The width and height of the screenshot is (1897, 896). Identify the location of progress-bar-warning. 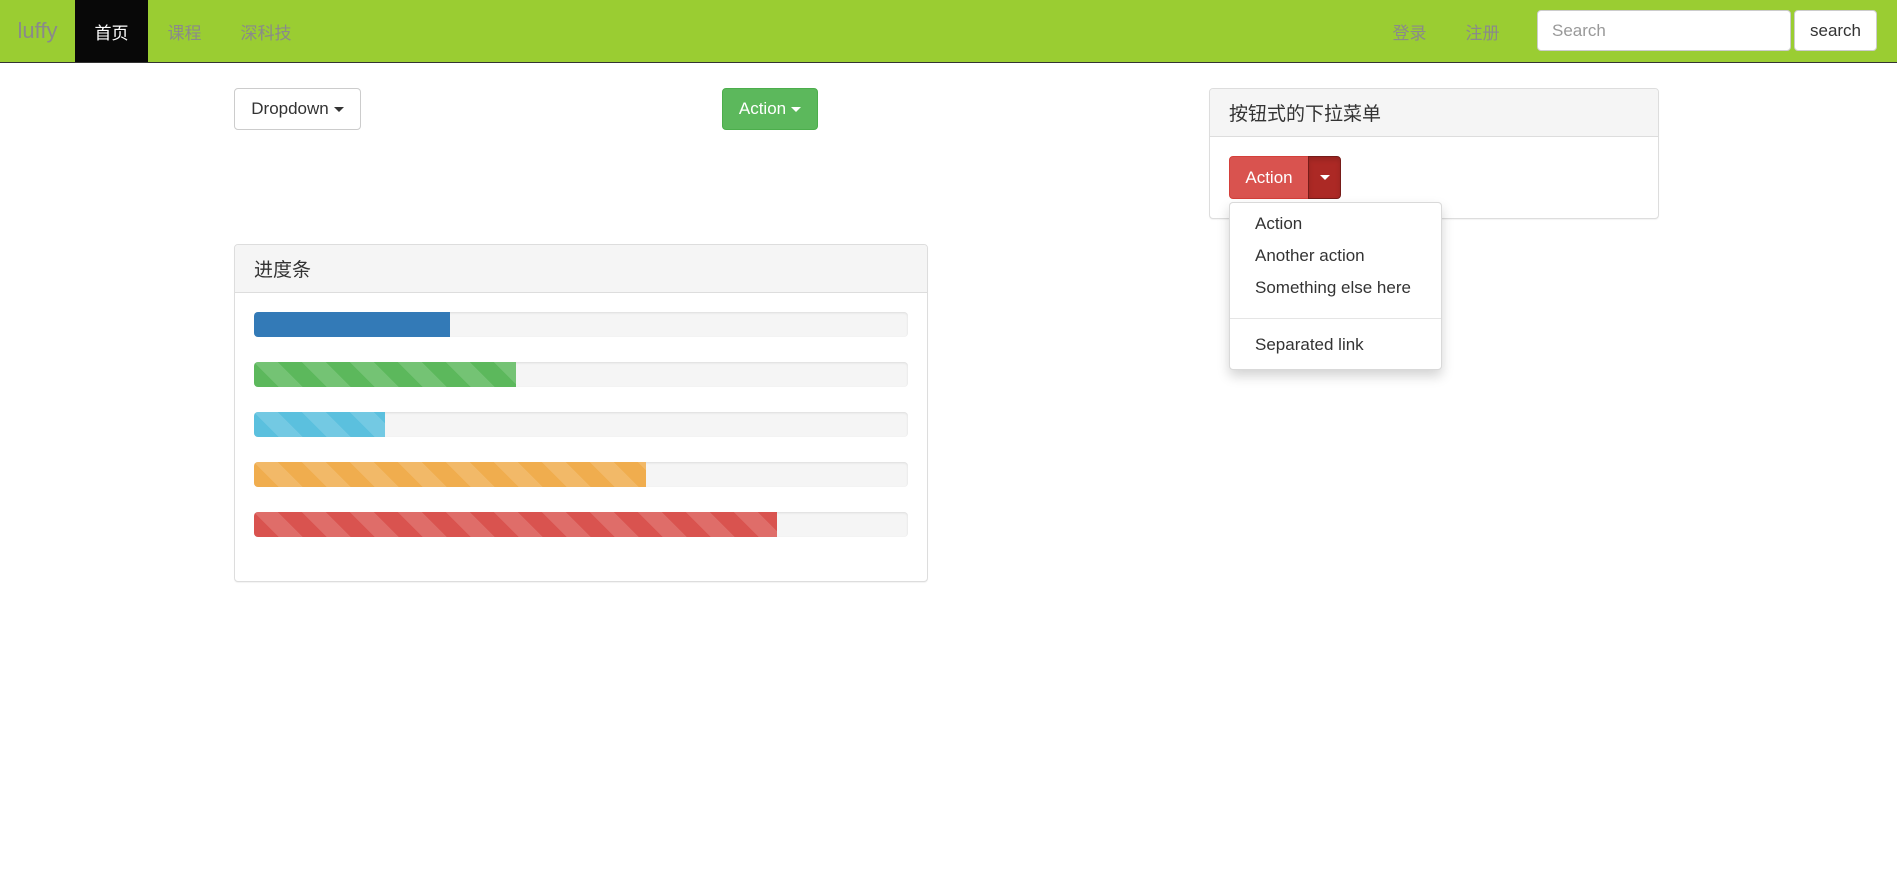
(450, 474).